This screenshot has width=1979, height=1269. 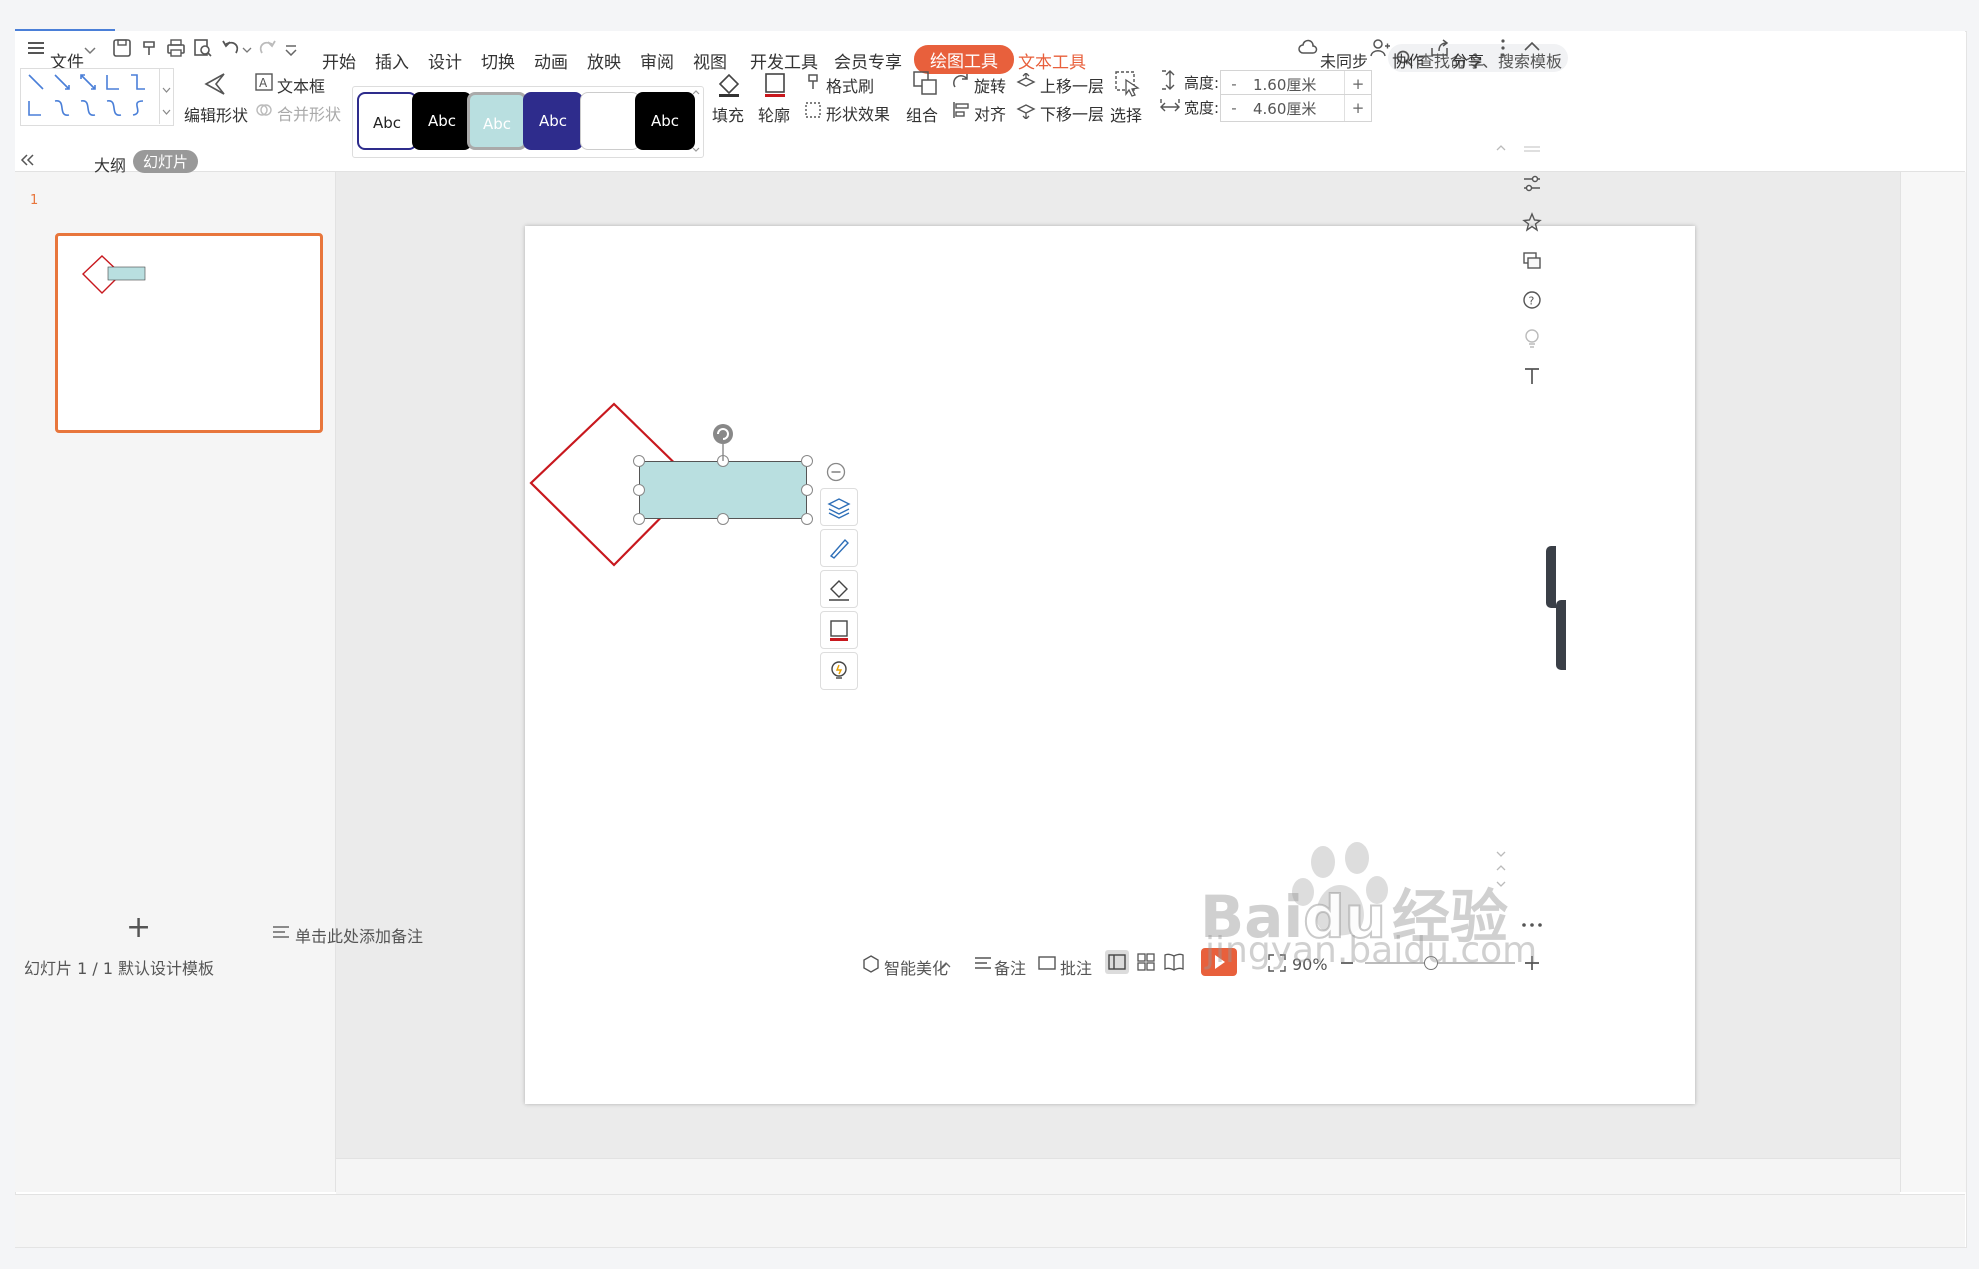 I want to click on chevron-down-icon, so click(x=90, y=51).